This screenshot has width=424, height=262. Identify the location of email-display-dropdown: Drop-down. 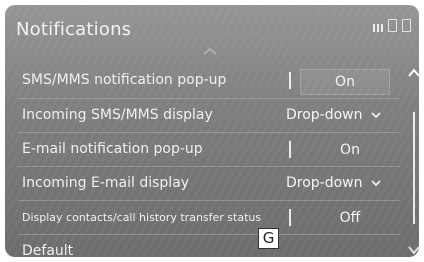
(333, 183).